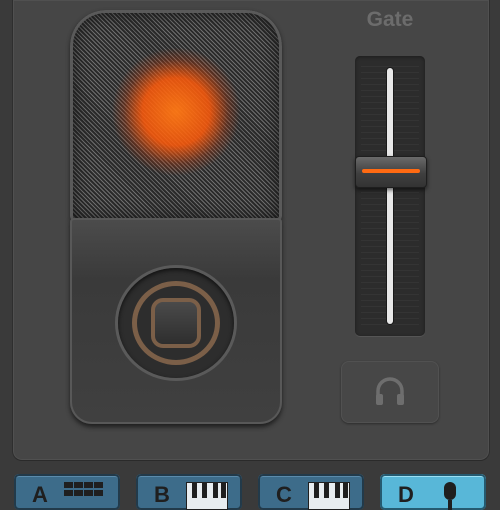 This screenshot has width=500, height=510. Describe the element at coordinates (162, 494) in the screenshot. I see `track-letter: B` at that location.